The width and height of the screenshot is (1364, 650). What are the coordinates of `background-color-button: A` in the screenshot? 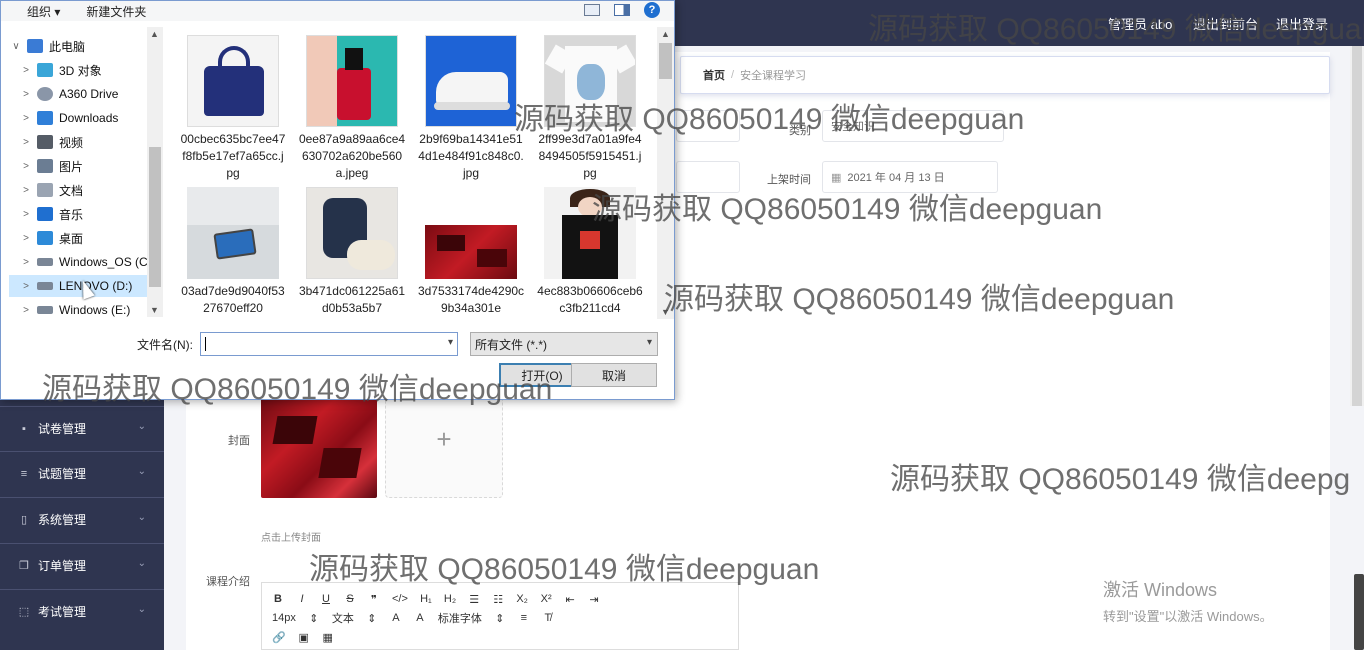 It's located at (420, 618).